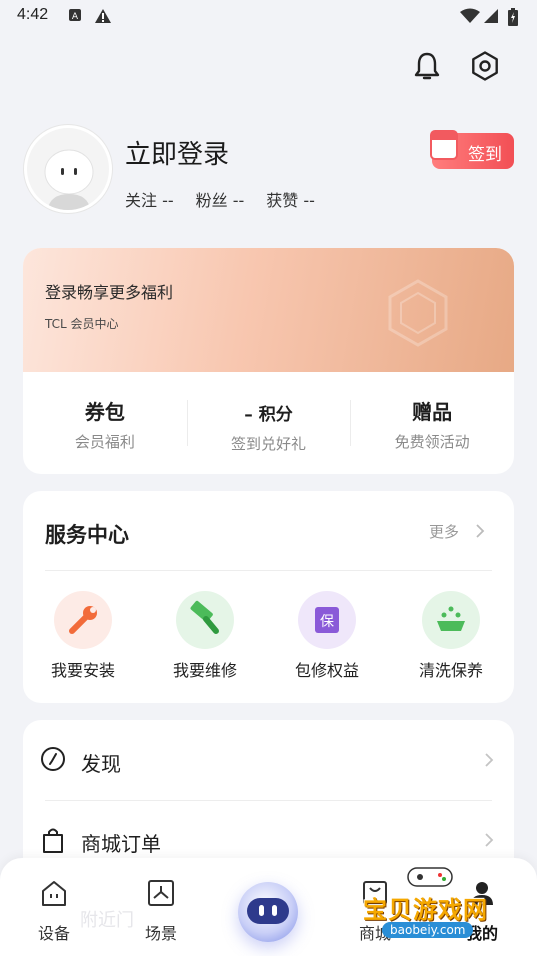  I want to click on watermark-url: baobeiy.com, so click(428, 930).